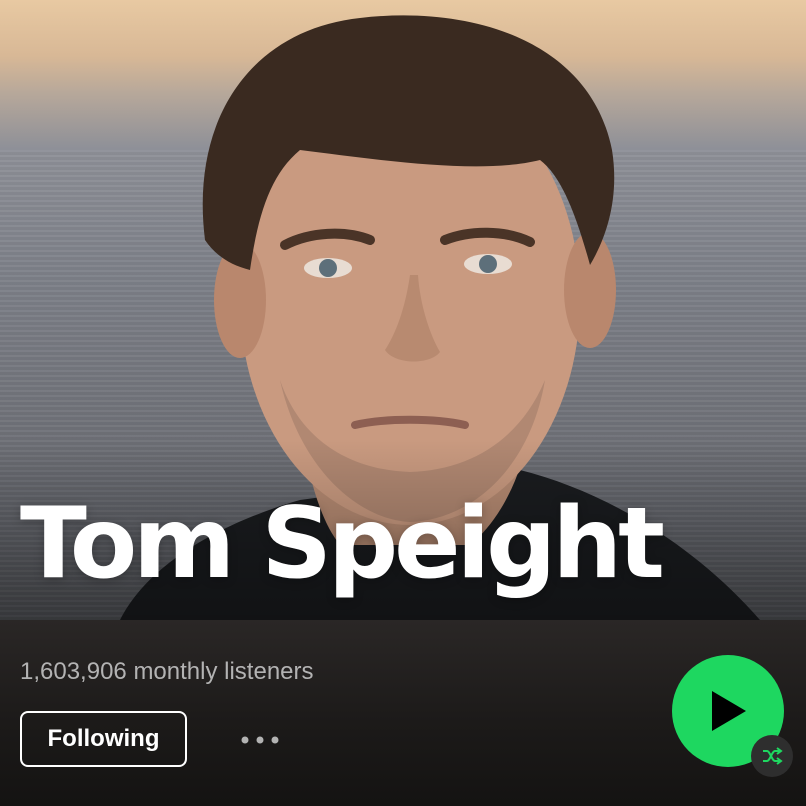  I want to click on artist-name: Tom Speight, so click(342, 544).